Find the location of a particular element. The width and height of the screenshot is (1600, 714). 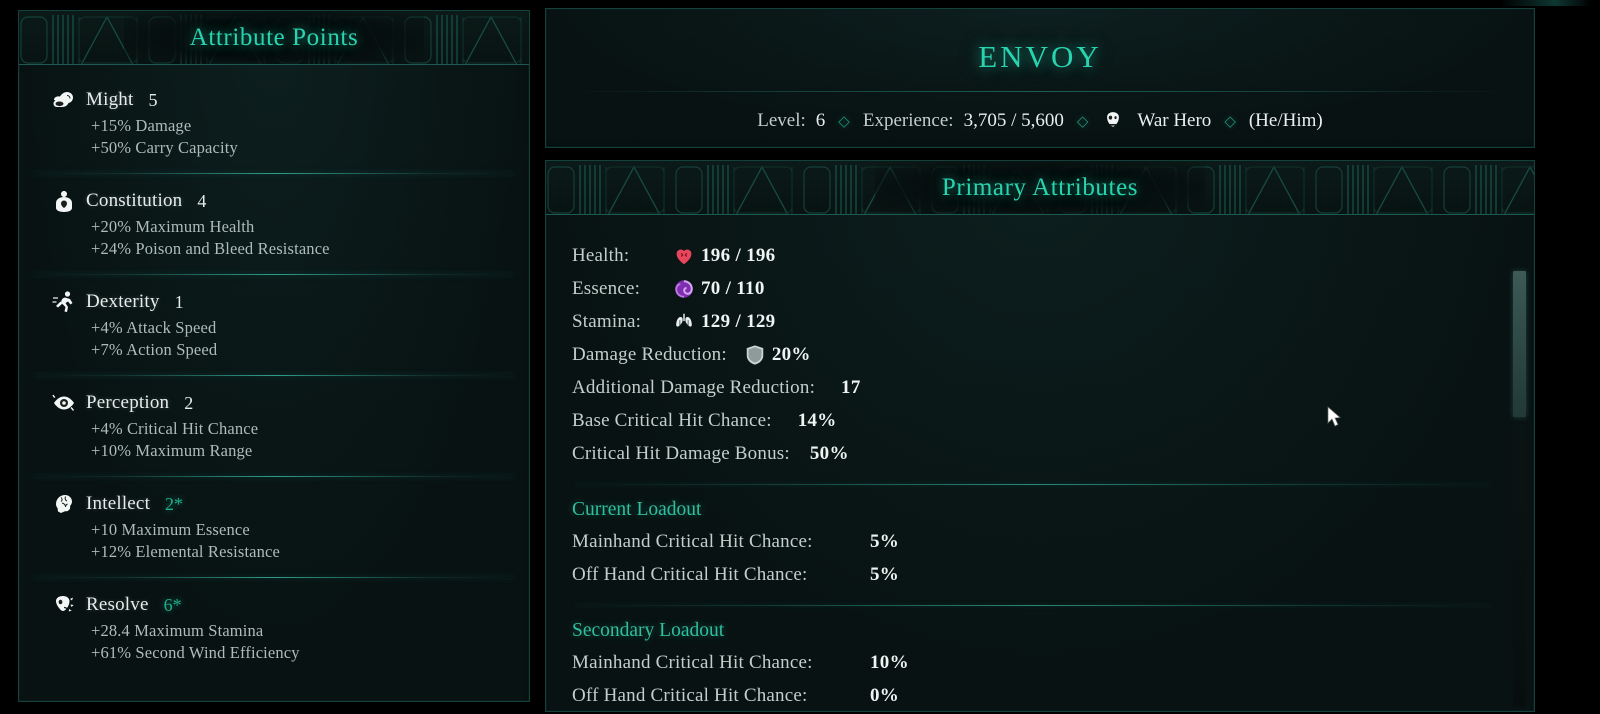

attribute-bonus: +12% Elemental Resistance is located at coordinates (185, 551).